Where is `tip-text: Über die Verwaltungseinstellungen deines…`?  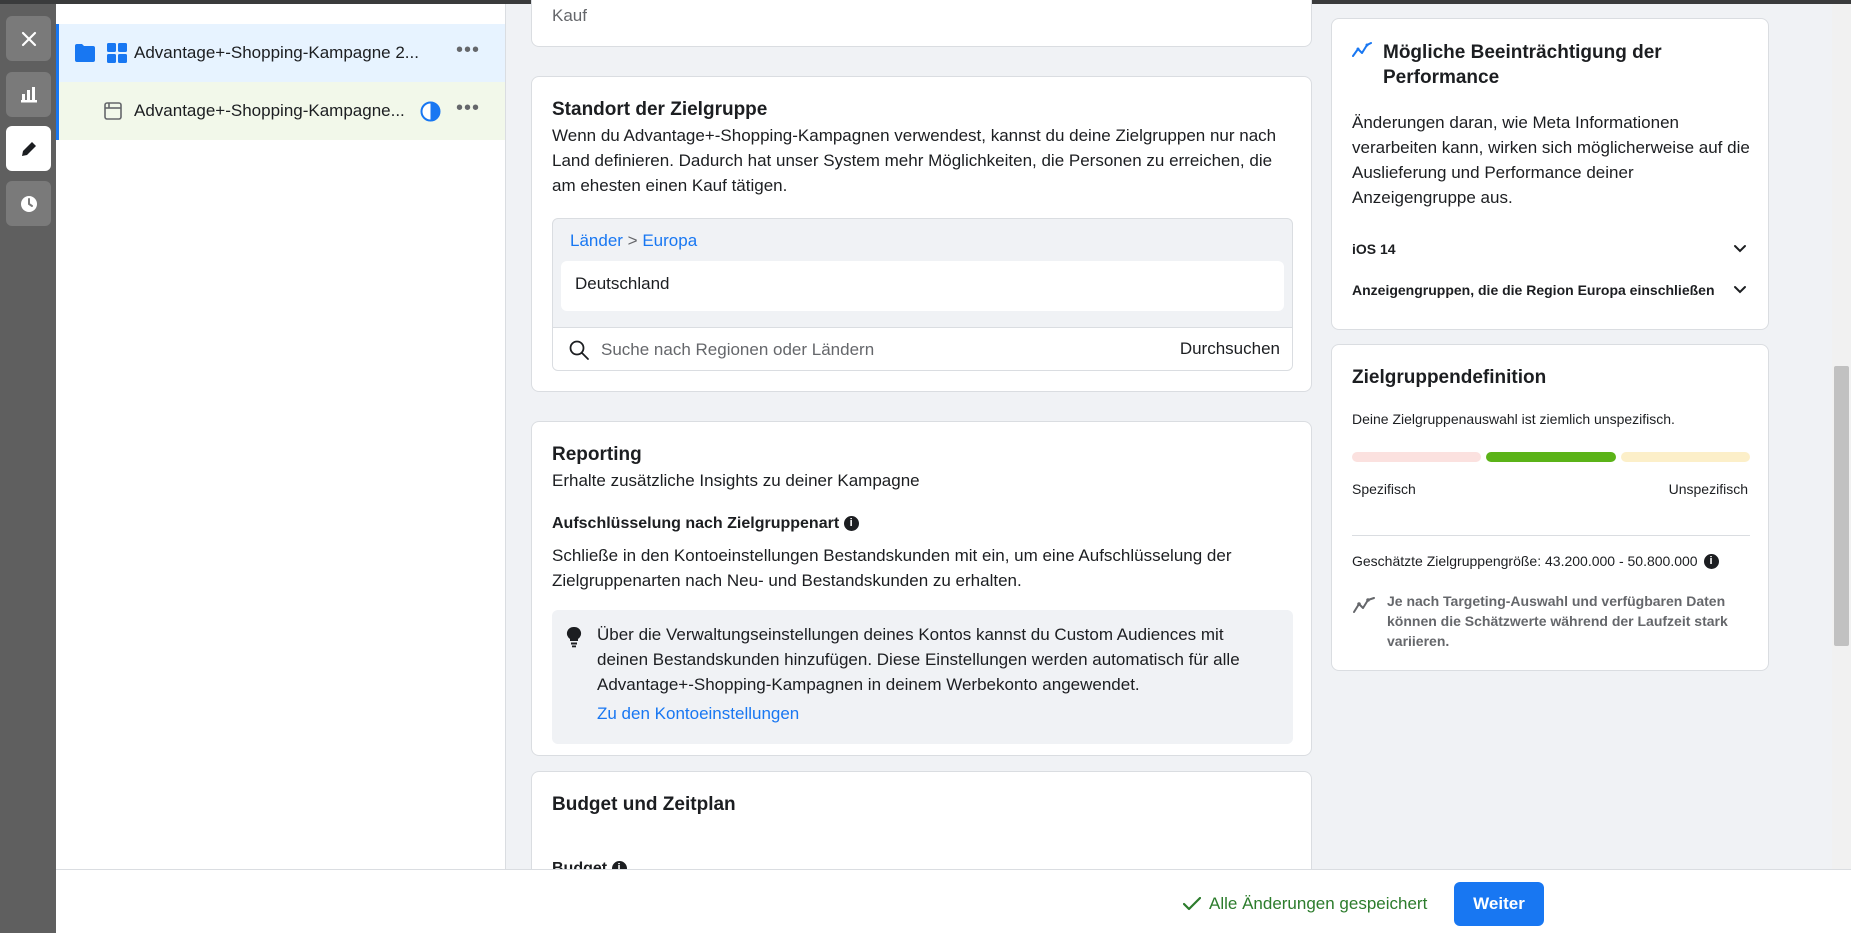 tip-text: Über die Verwaltungseinstellungen deines… is located at coordinates (918, 659).